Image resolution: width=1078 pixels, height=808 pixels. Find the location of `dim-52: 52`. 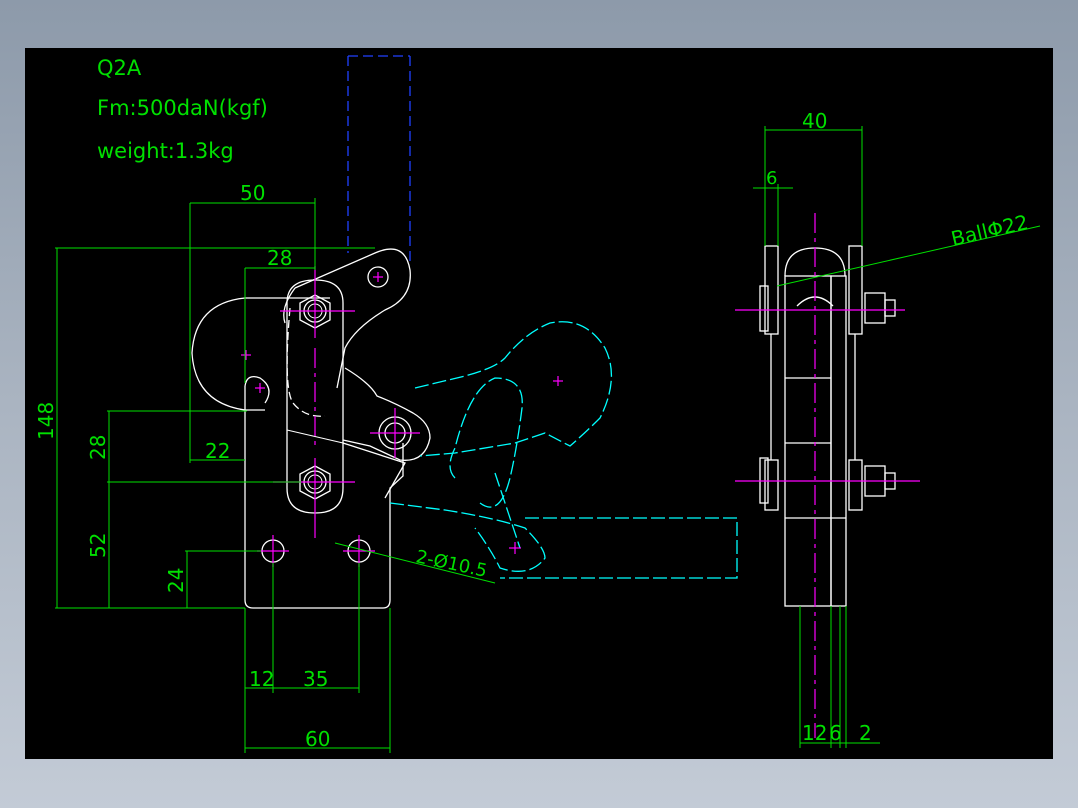

dim-52: 52 is located at coordinates (98, 545).